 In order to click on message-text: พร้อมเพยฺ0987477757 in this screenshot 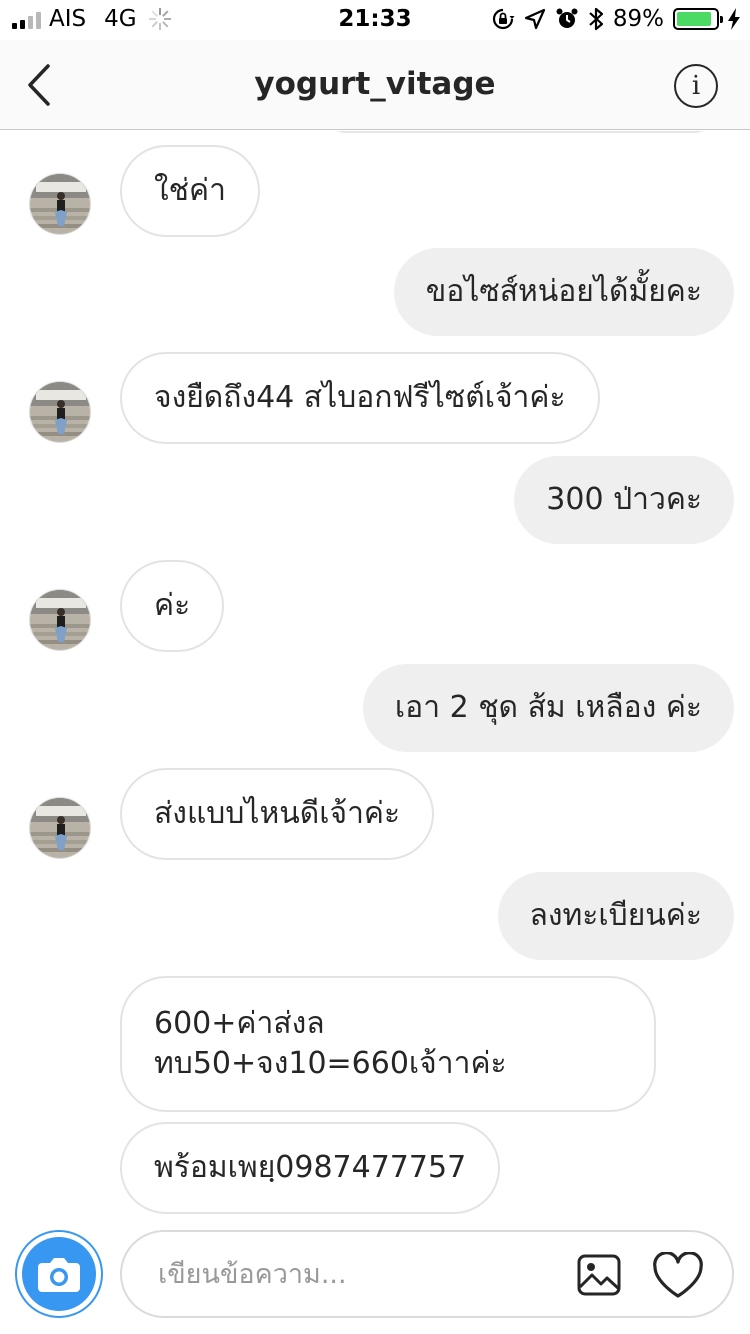, I will do `click(310, 1168)`.